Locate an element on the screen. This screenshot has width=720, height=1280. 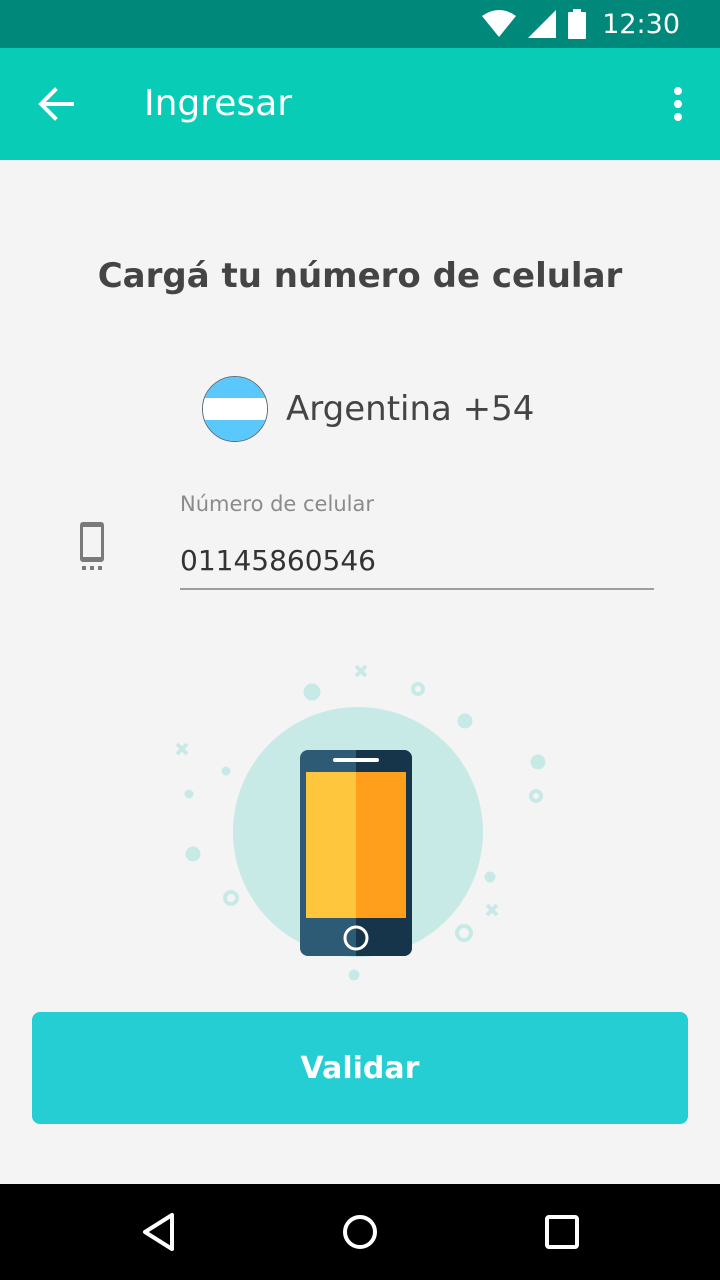
country-label: Argentina +54 is located at coordinates (410, 409).